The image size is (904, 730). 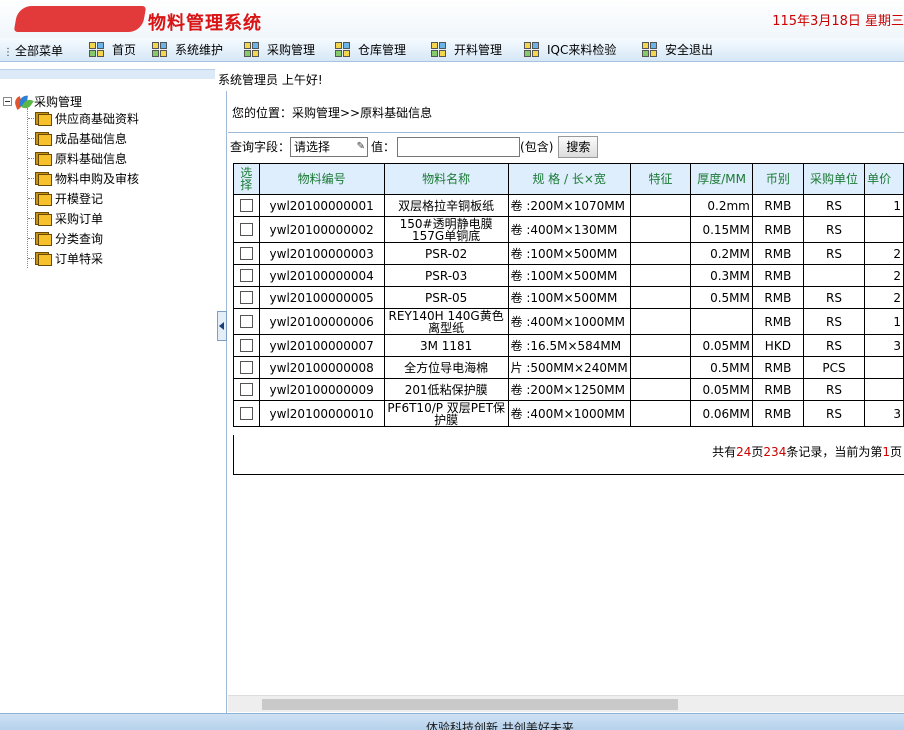 I want to click on logo, so click(x=80, y=19).